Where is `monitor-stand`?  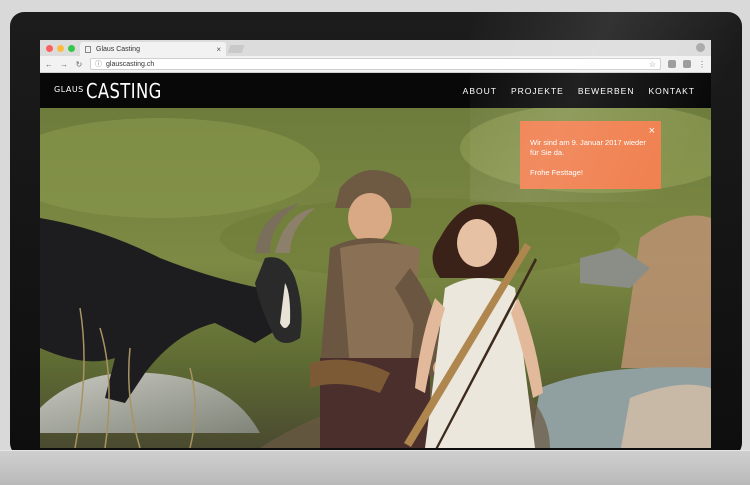
monitor-stand is located at coordinates (375, 467).